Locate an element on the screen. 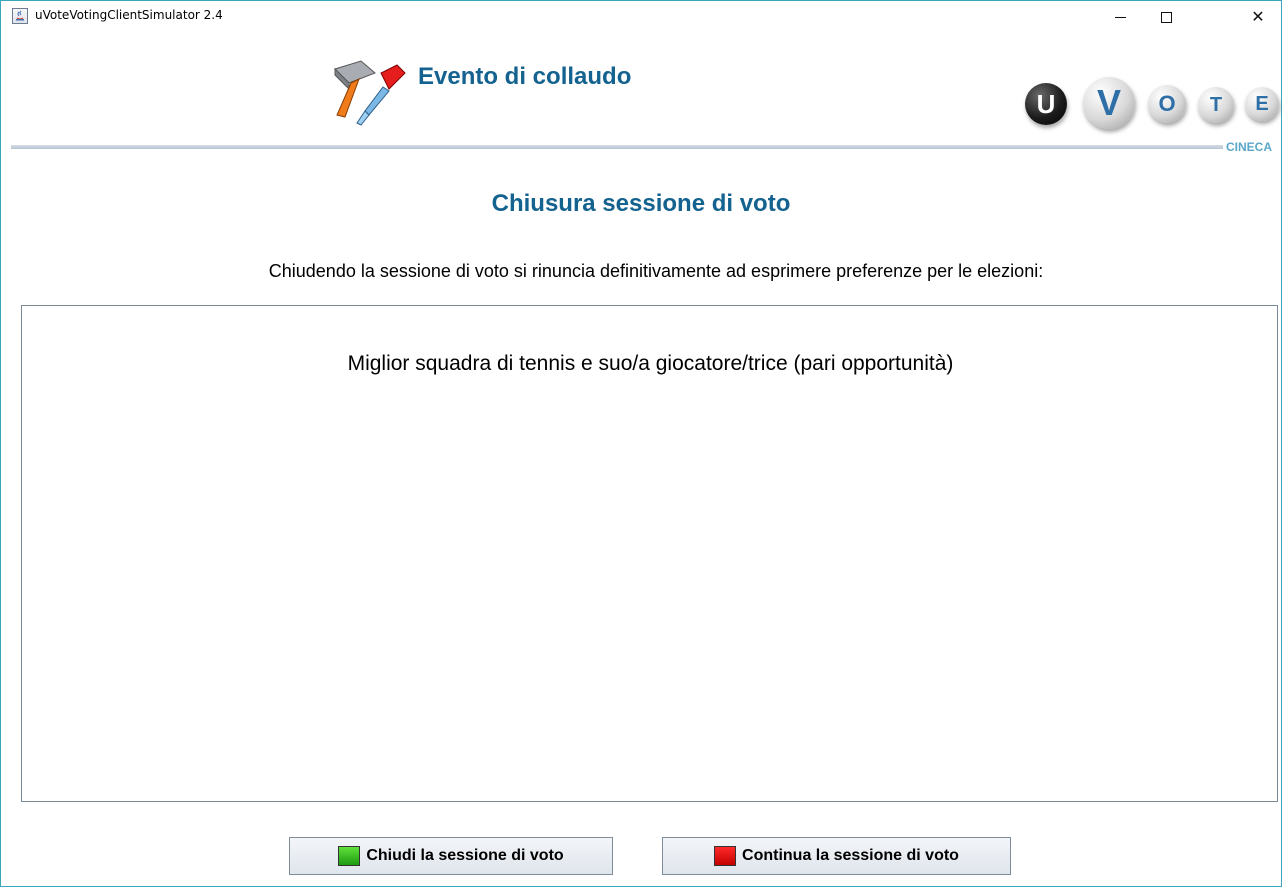  logo-letter-o: O is located at coordinates (1167, 104).